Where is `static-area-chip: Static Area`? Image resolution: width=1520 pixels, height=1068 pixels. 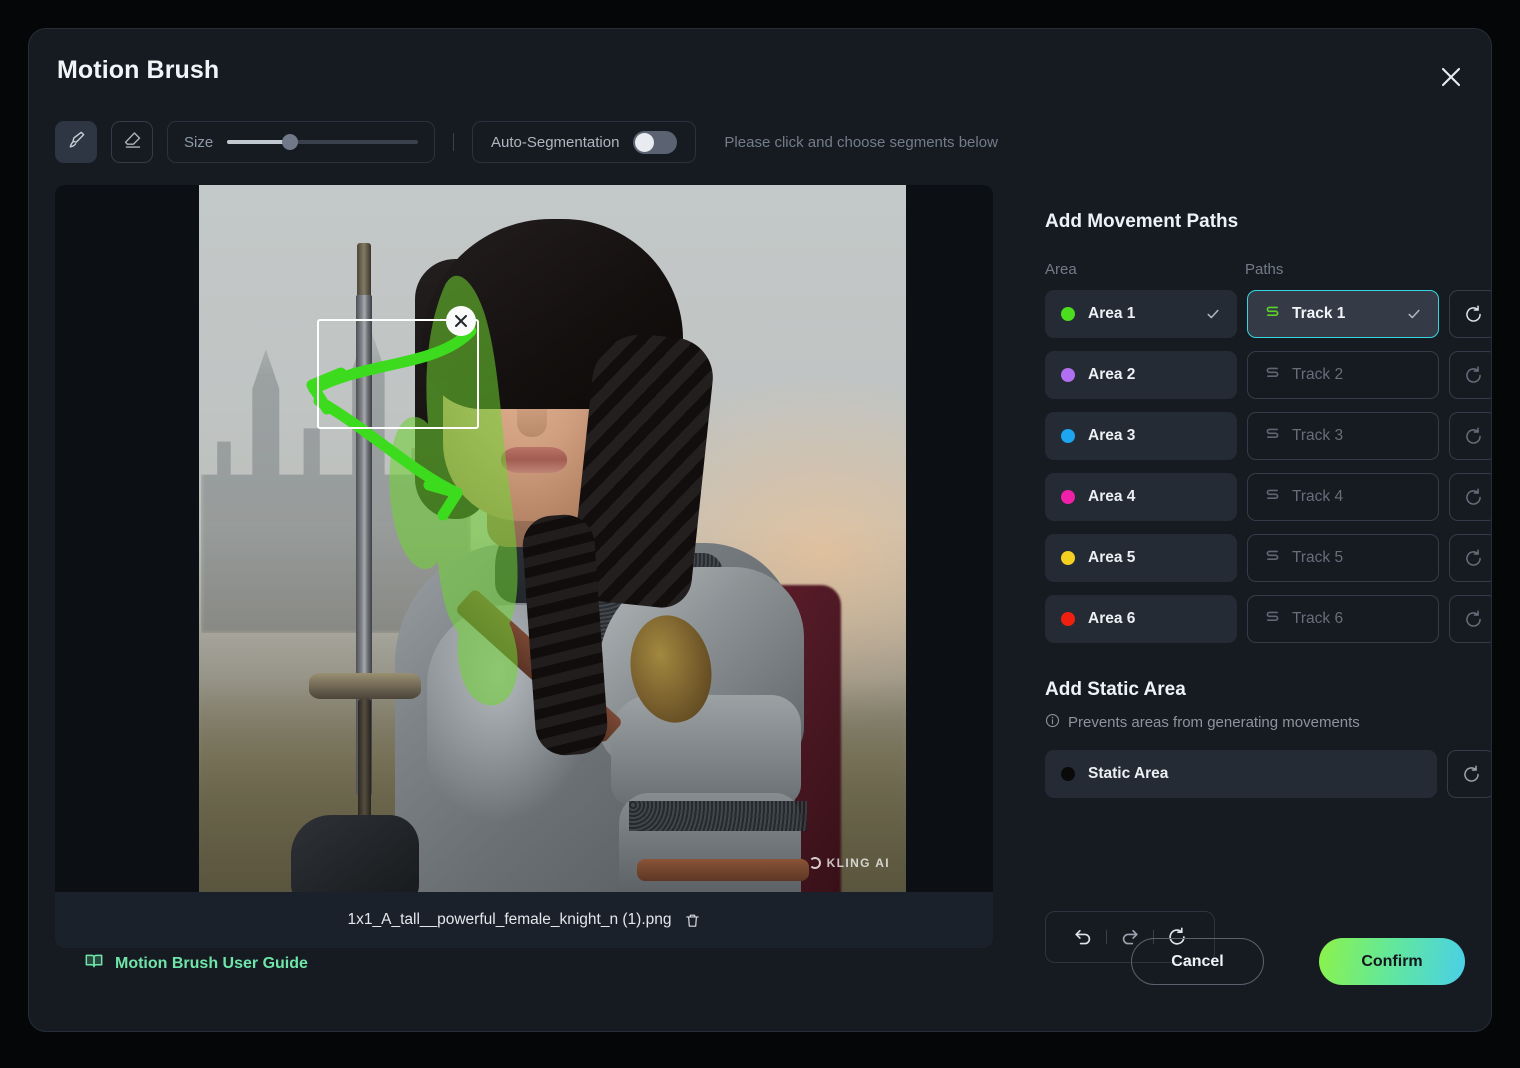 static-area-chip: Static Area is located at coordinates (1241, 774).